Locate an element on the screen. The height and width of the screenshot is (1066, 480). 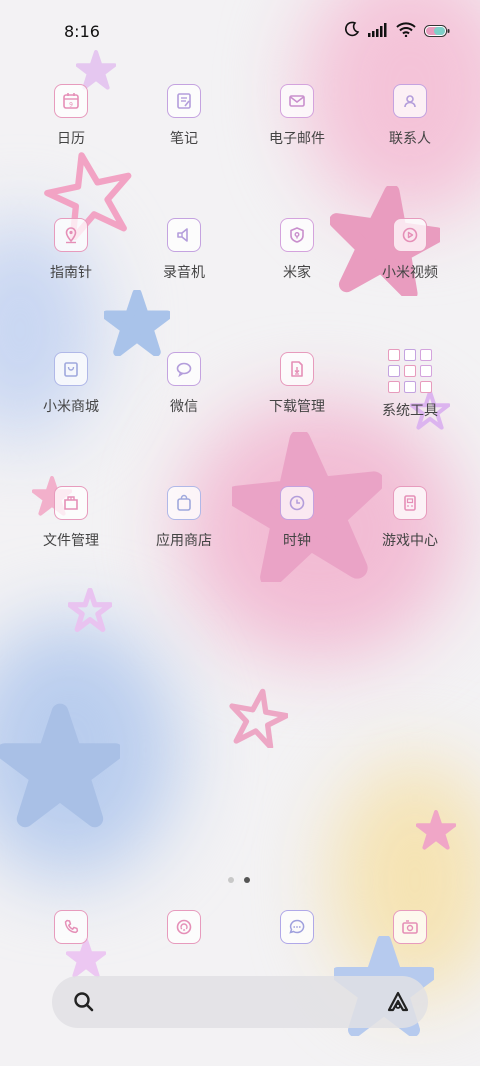
app-label: 小米商城 is located at coordinates (71, 407).